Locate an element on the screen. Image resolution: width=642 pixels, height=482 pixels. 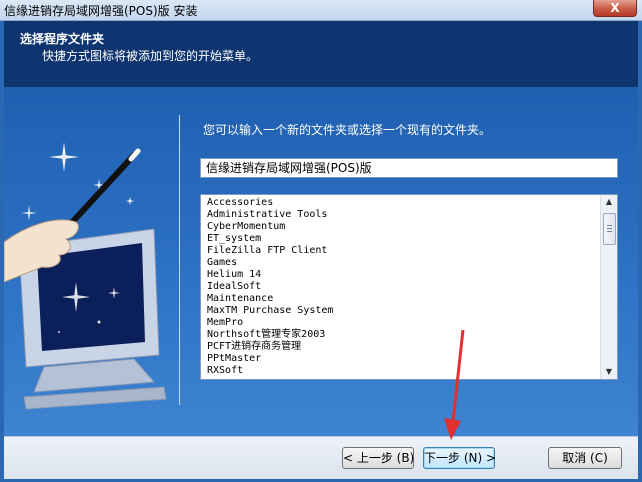
folder-list-item: MemPro is located at coordinates (402, 323).